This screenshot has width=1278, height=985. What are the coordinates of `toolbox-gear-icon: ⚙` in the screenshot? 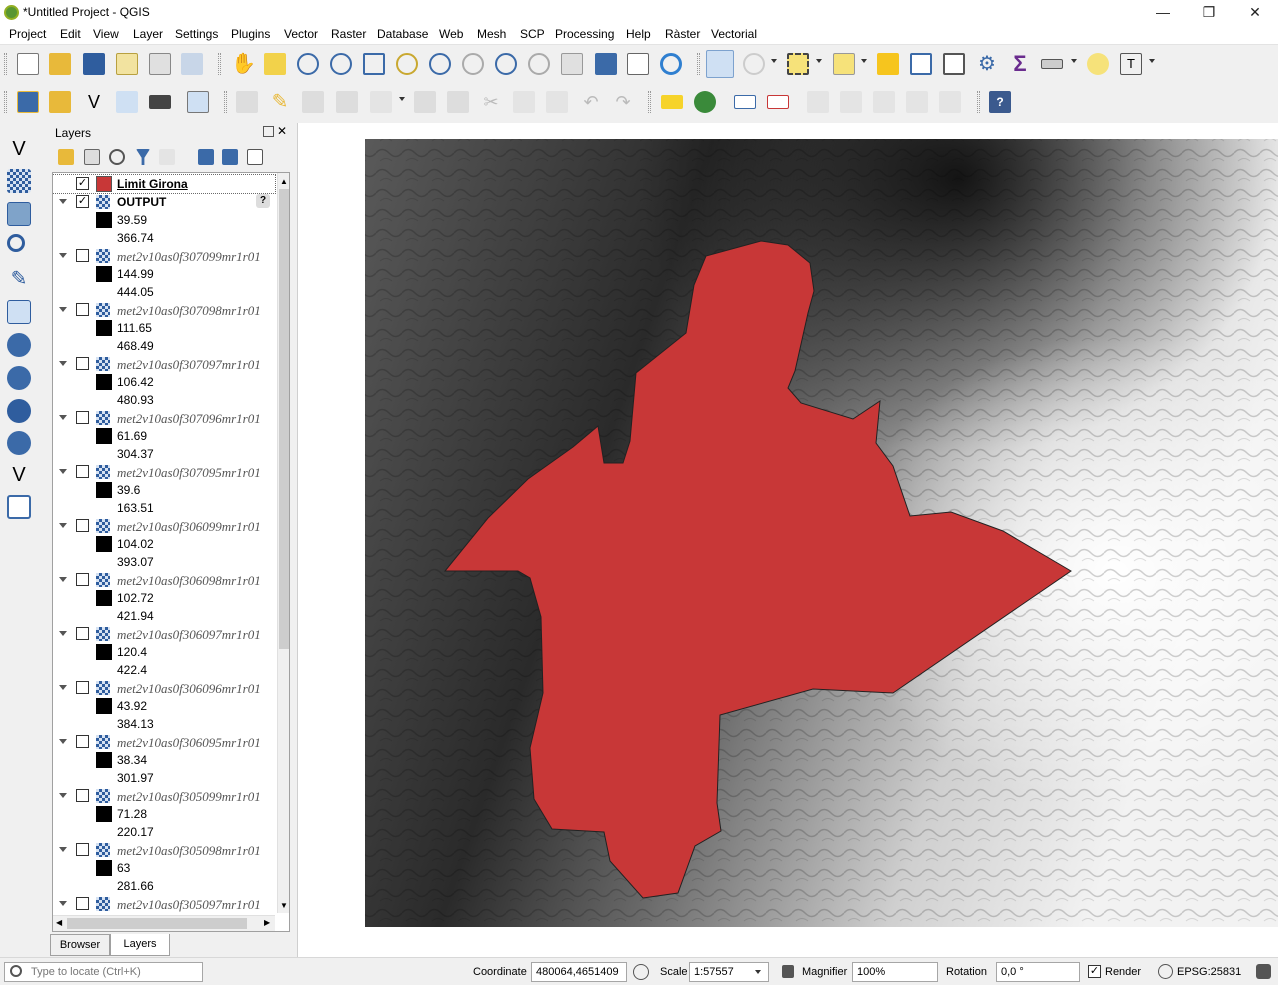 It's located at (987, 64).